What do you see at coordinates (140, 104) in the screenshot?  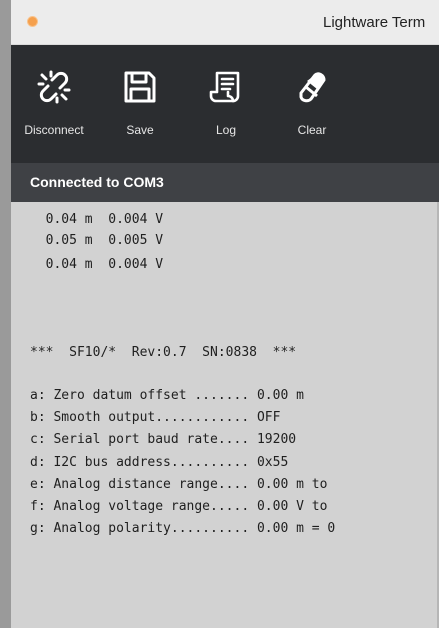 I see `save-button: Save` at bounding box center [140, 104].